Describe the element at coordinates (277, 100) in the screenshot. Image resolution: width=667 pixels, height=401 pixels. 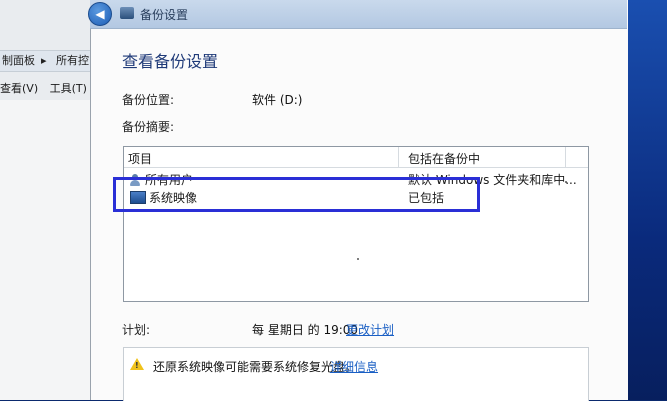
I see `backup-location-value: 软件 (D:)` at that location.